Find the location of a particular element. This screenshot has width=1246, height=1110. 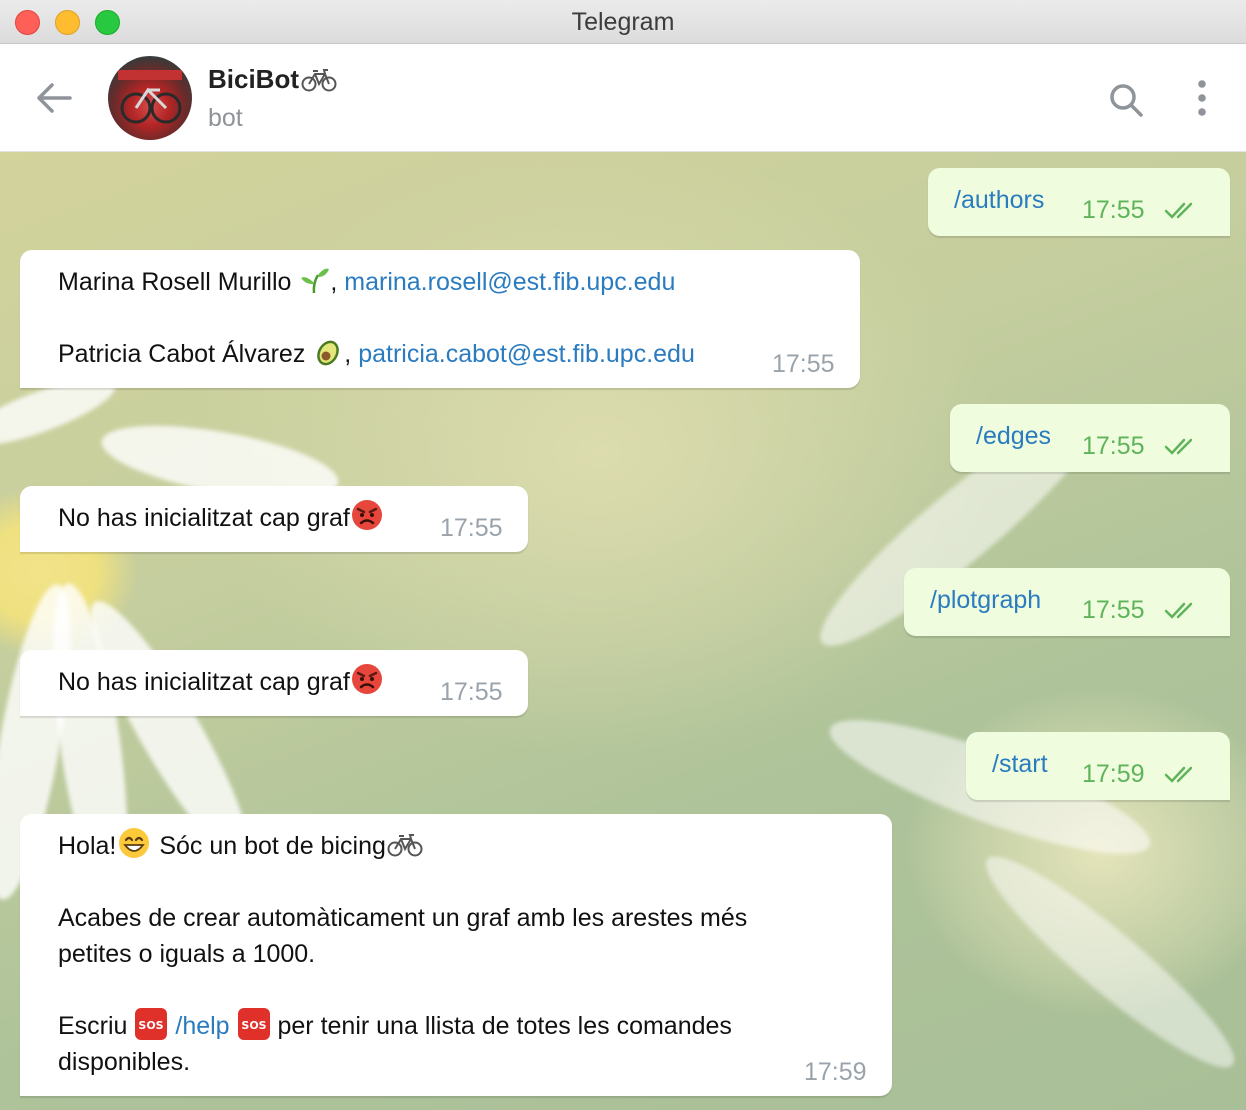

search-icon is located at coordinates (1126, 100).